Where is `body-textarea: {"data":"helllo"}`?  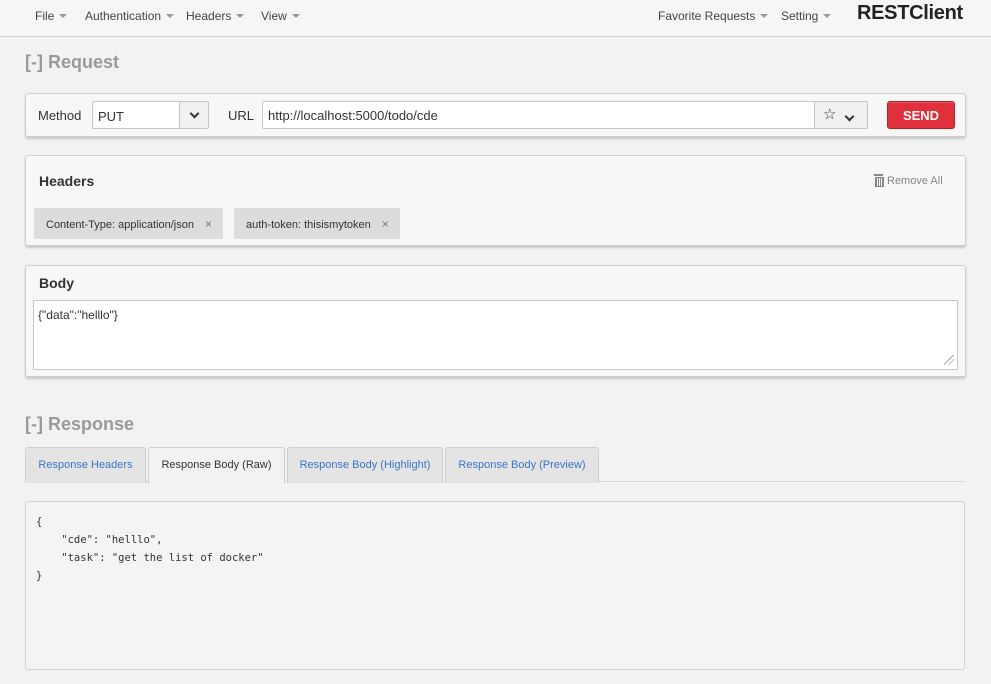
body-textarea: {"data":"helllo"} is located at coordinates (495, 335).